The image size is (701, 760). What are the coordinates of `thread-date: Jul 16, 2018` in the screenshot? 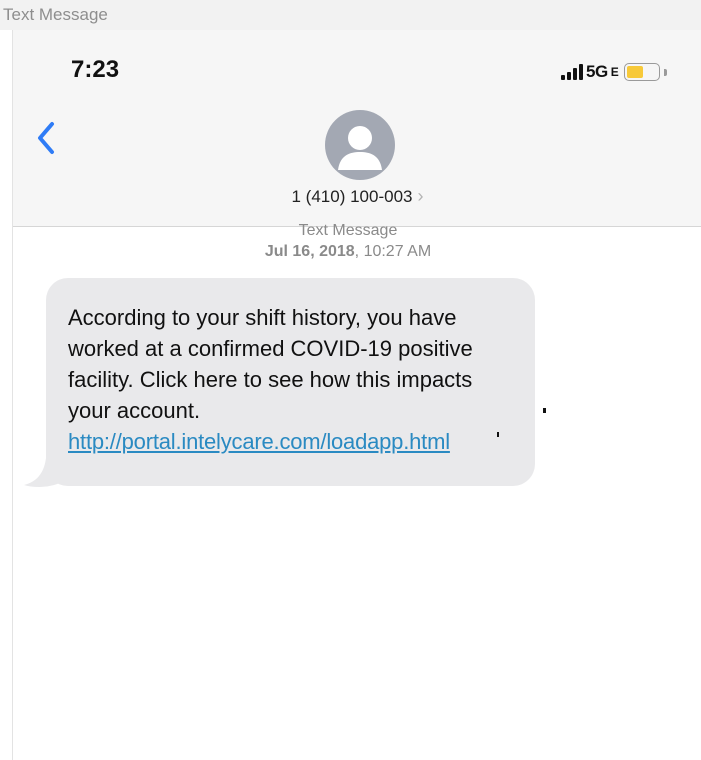 It's located at (309, 251).